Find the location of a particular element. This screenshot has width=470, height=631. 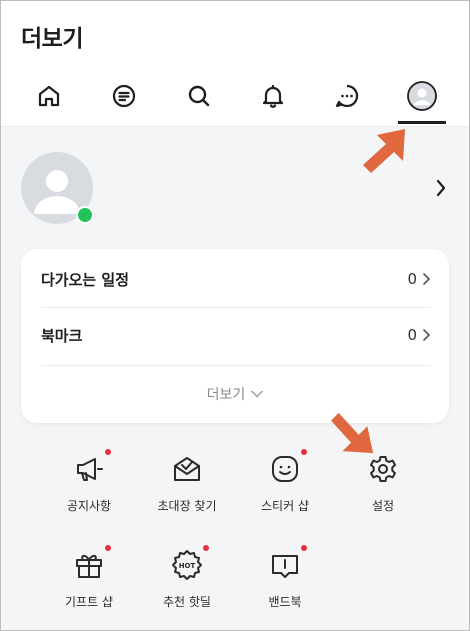

online-status-dot is located at coordinates (85, 215).